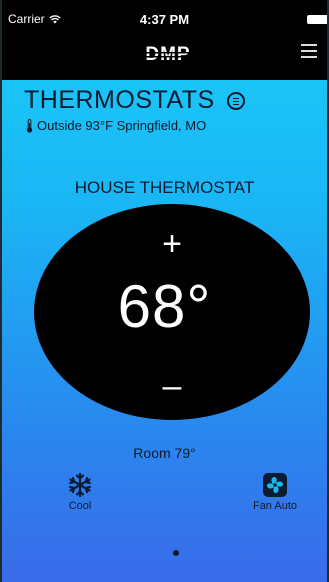 Image resolution: width=329 pixels, height=582 pixels. I want to click on outside-weather-text: Outside 93°F Springfield, MO, so click(122, 125).